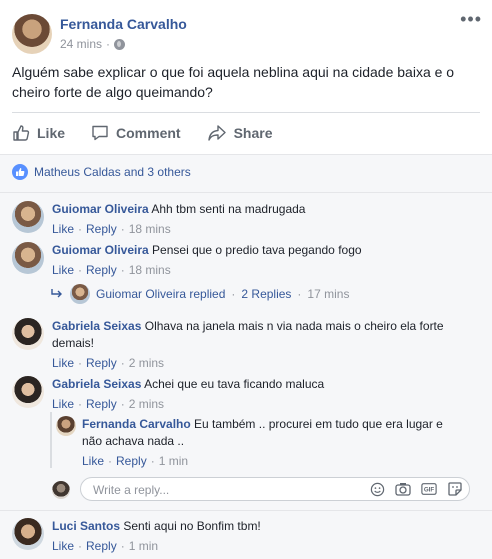 The image size is (492, 559). I want to click on write-reply-box: GIF, so click(275, 489).